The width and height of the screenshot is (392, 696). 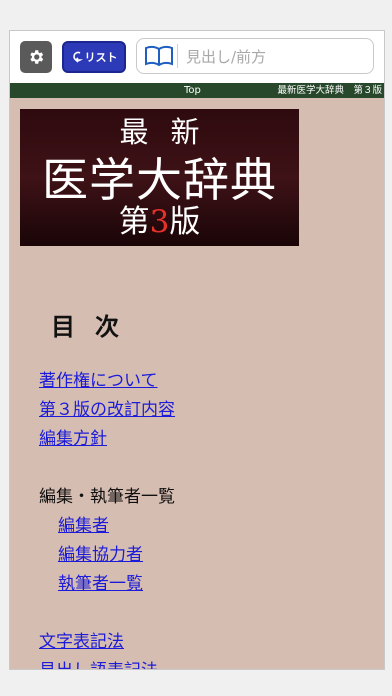 I want to click on banner-line-1: 最新, so click(x=170, y=132).